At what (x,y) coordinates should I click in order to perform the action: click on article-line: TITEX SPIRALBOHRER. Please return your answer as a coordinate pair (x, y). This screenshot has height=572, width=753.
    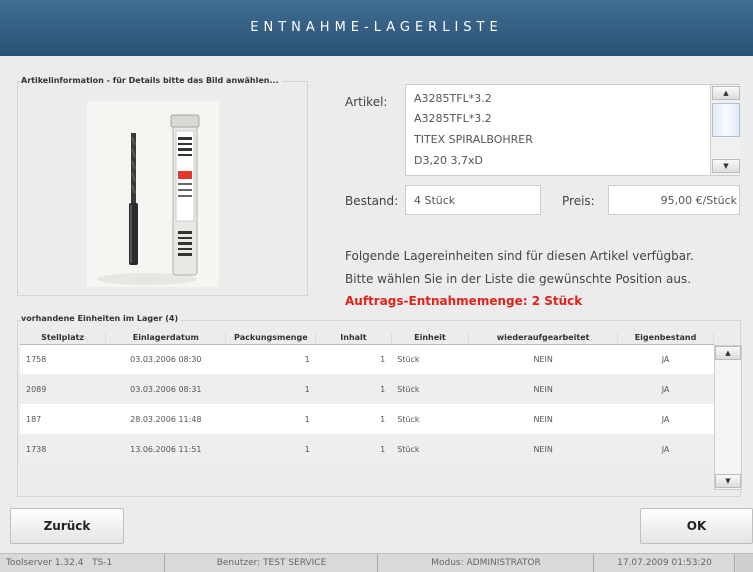
    Looking at the image, I should click on (473, 139).